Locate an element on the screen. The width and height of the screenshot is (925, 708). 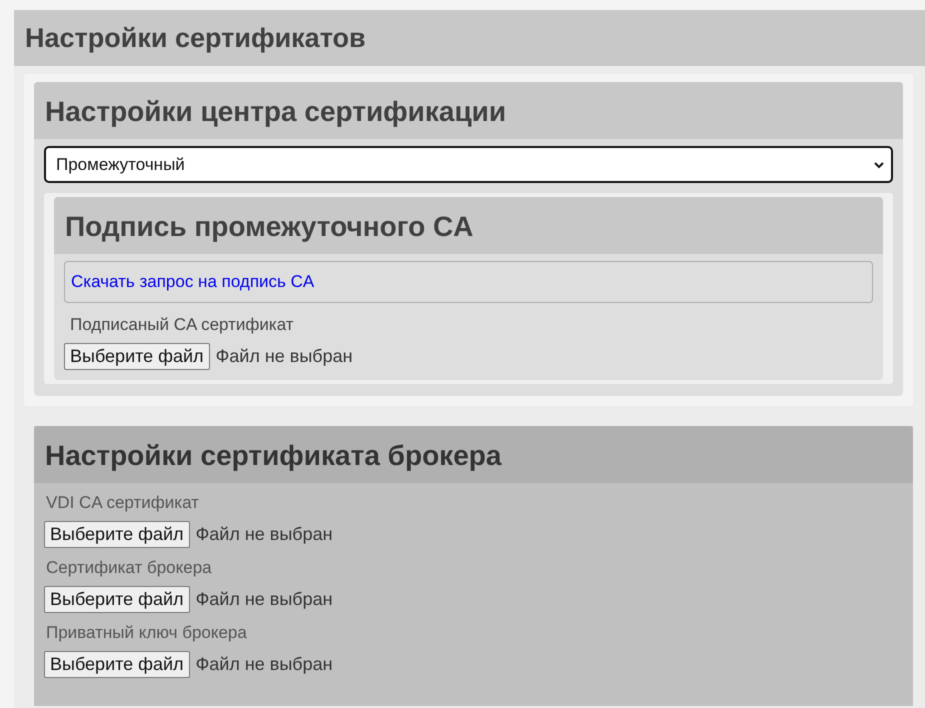
section-title: Настройки сертификата брокера is located at coordinates (473, 454).